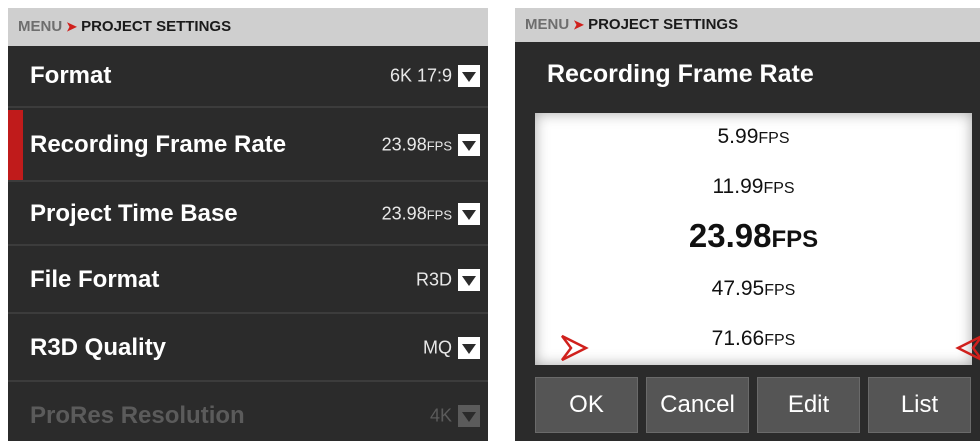  What do you see at coordinates (98, 347) in the screenshot?
I see `row-label: R3D Quality` at bounding box center [98, 347].